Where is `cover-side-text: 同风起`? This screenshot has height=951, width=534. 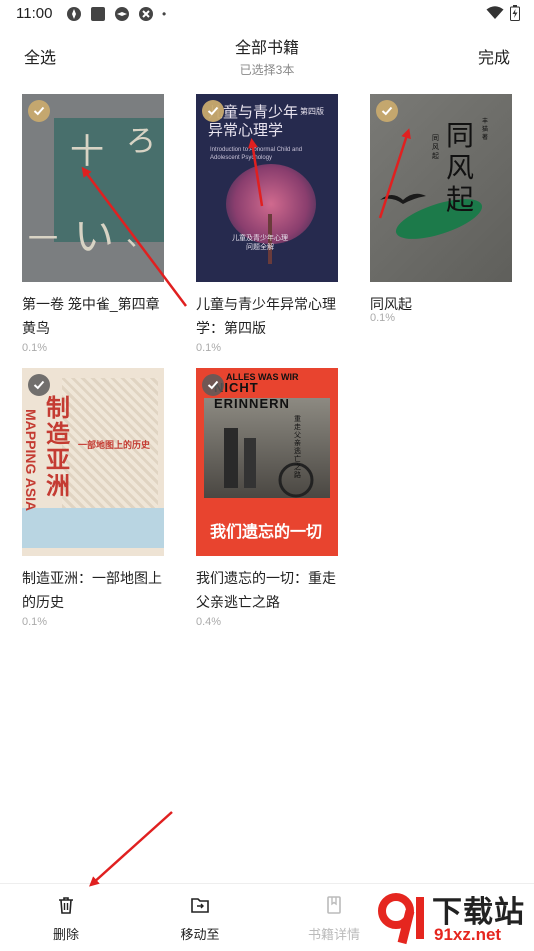 cover-side-text: 同风起 is located at coordinates (435, 147).